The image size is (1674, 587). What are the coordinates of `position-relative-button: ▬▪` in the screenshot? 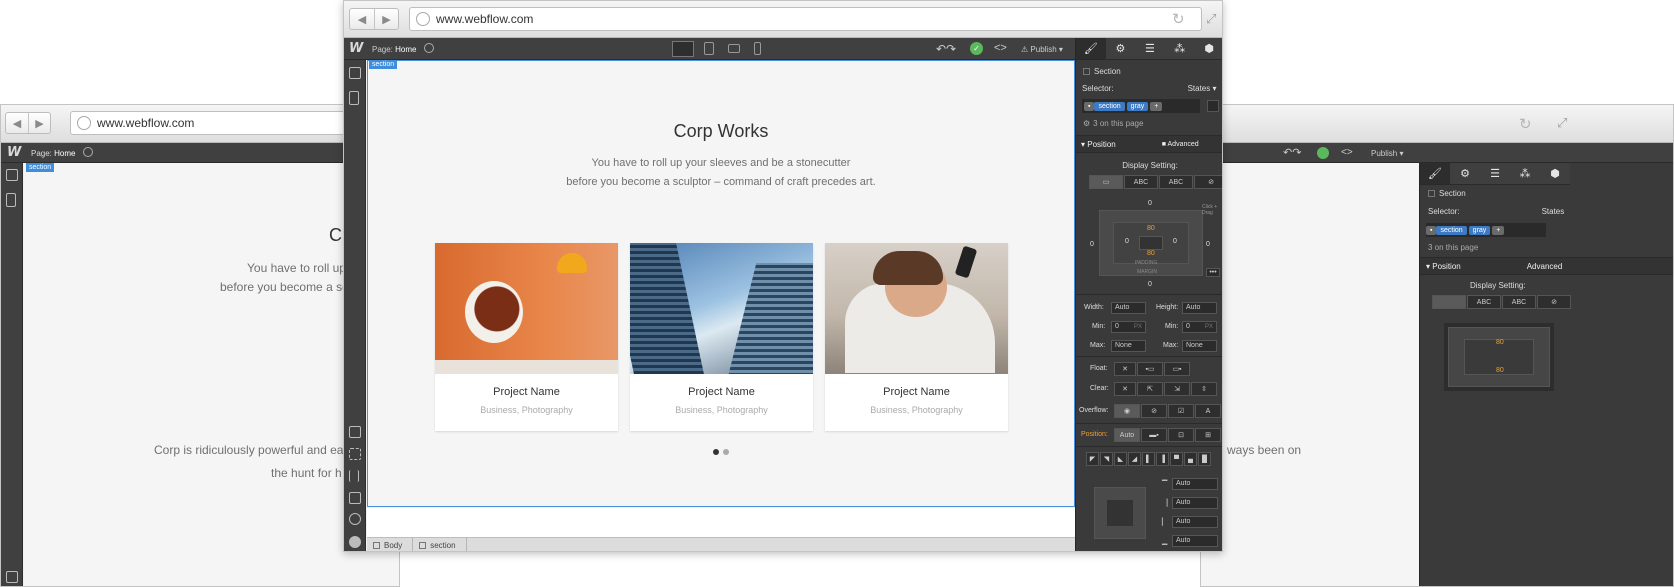 It's located at (1154, 435).